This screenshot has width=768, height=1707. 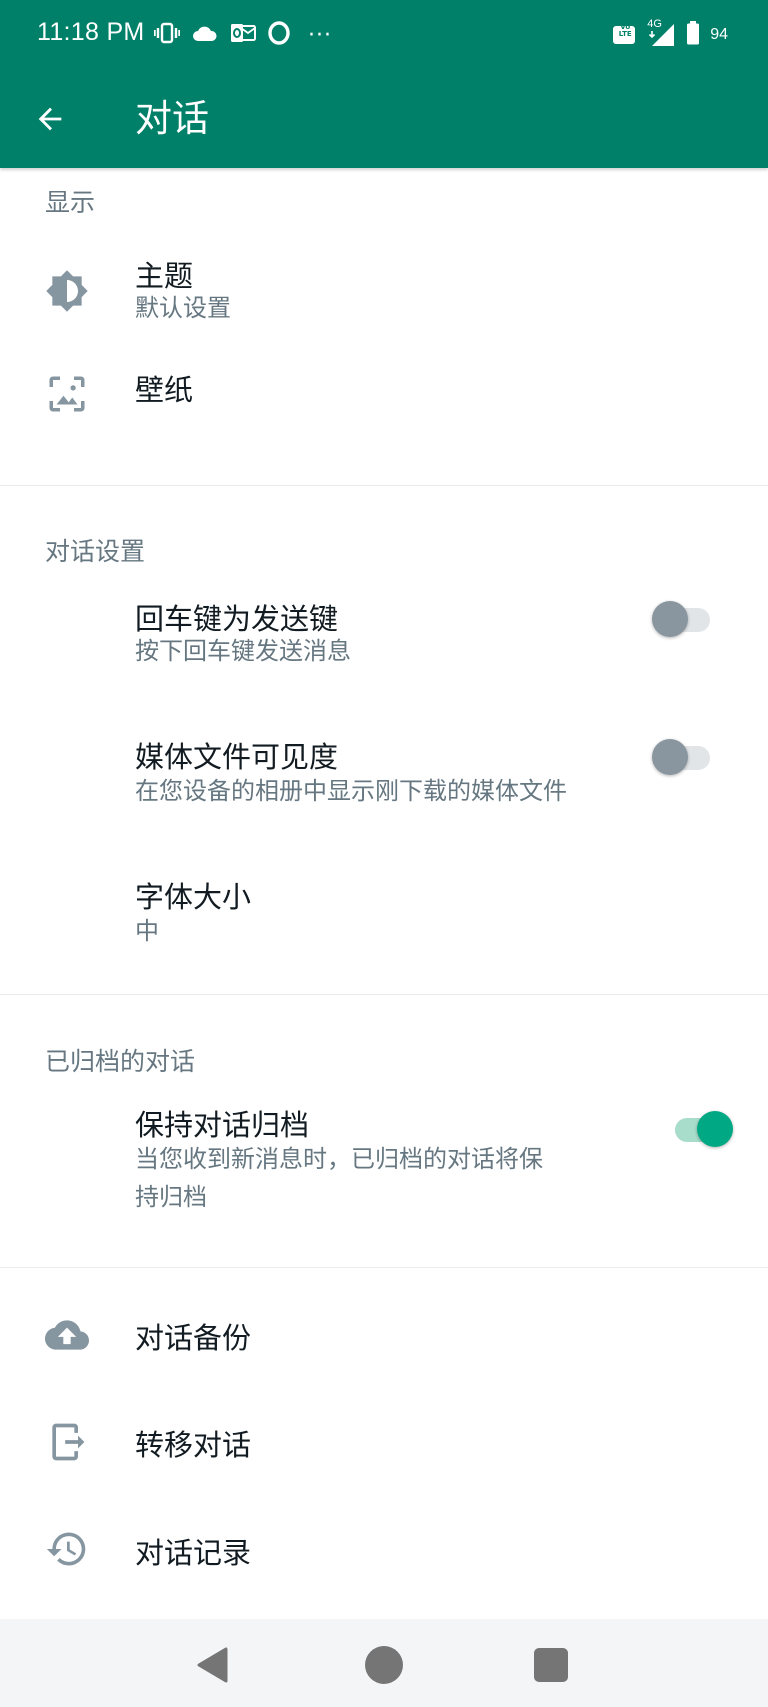 I want to click on chat-backup-item: 对话备份, so click(x=384, y=1335).